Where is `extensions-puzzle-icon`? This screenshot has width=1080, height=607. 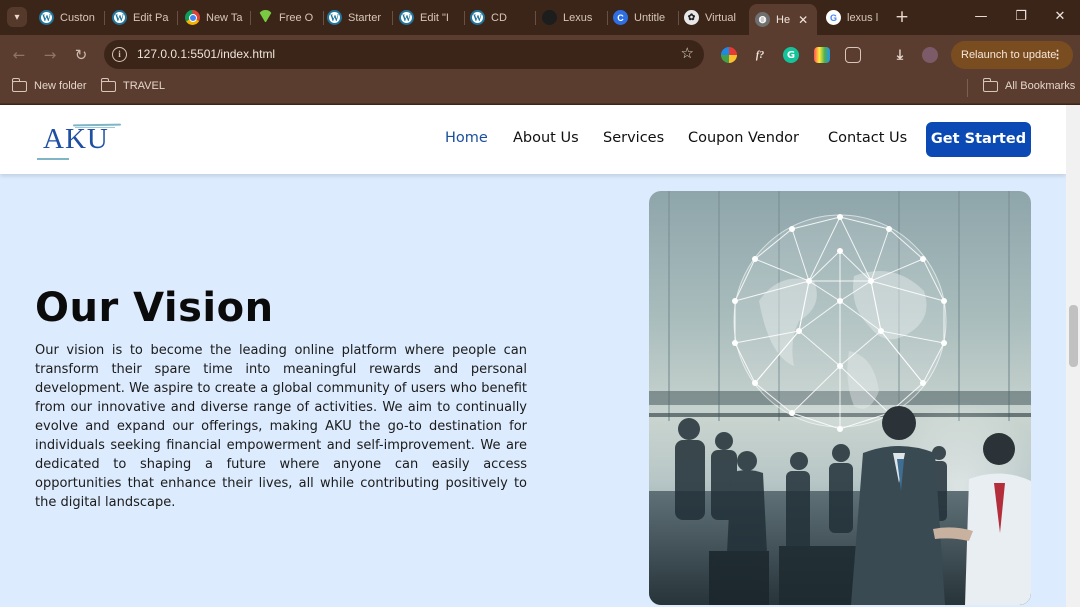 extensions-puzzle-icon is located at coordinates (853, 55).